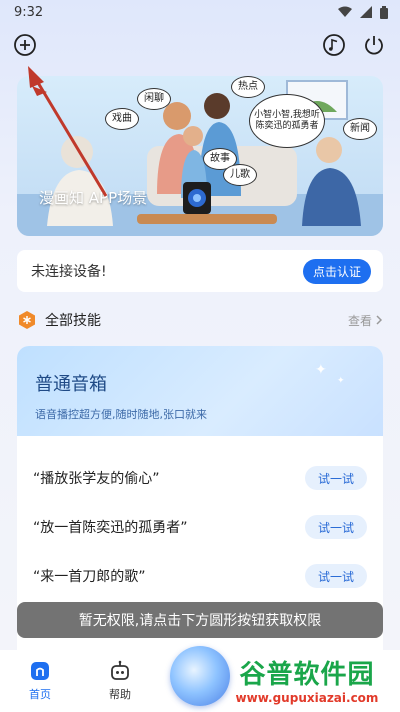 This screenshot has width=400, height=712. Describe the element at coordinates (27, 320) in the screenshot. I see `skills-icon` at that location.